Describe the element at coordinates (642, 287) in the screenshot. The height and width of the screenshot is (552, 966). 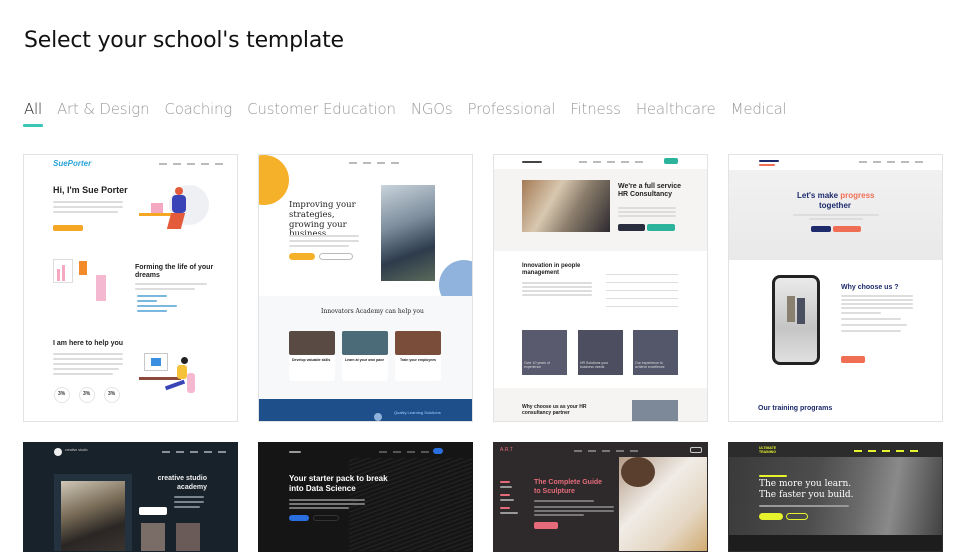
I see `accordion-list` at that location.